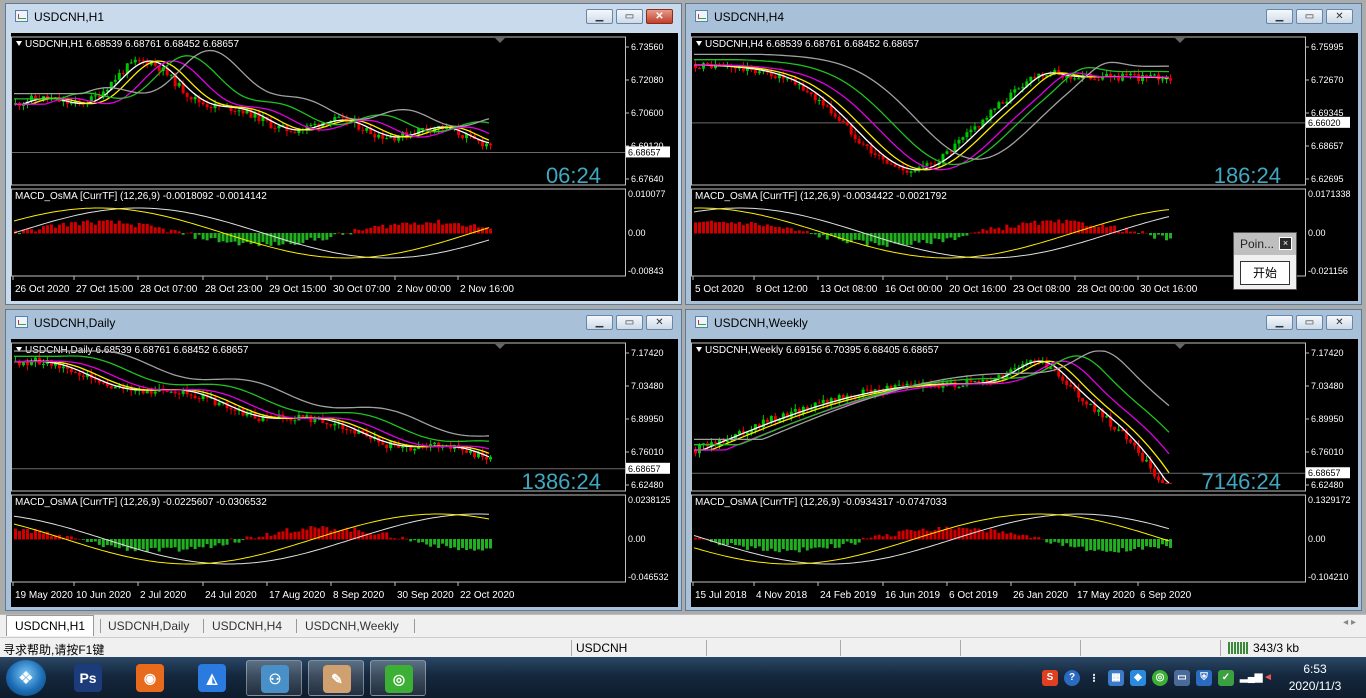 The image size is (1366, 698). Describe the element at coordinates (26, 678) in the screenshot. I see `start-button: ❖` at that location.